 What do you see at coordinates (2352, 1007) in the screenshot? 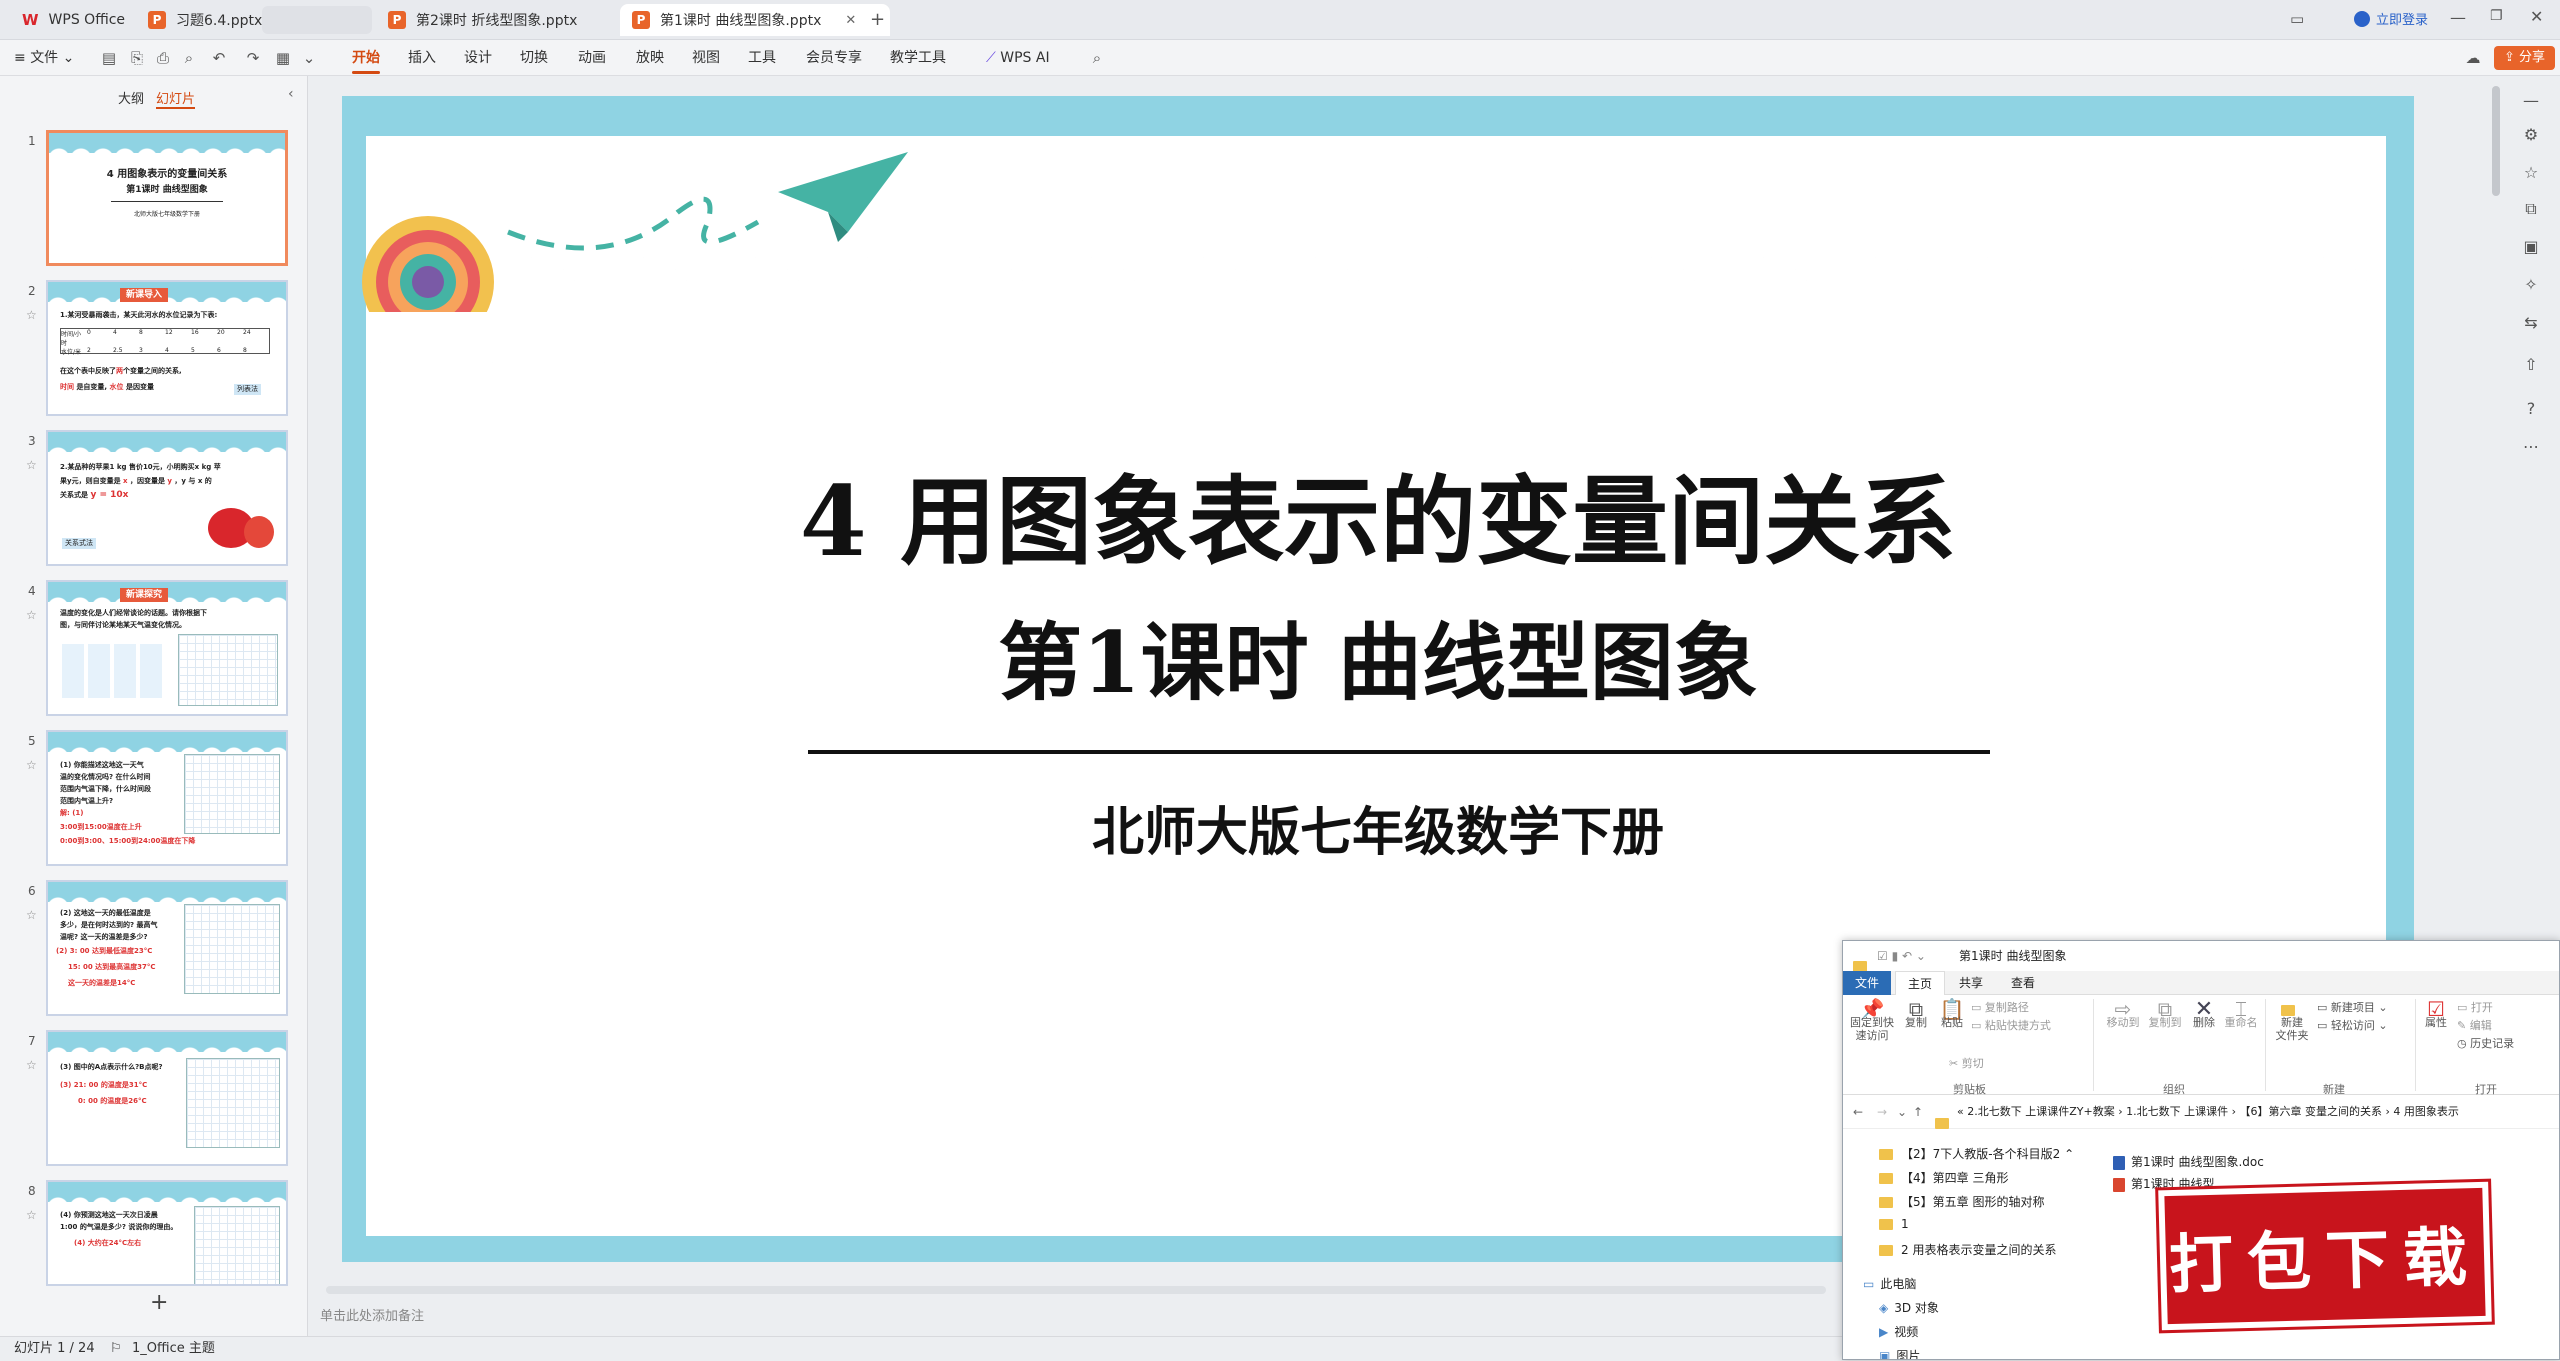
I see `new-item-button: ▭ 新建项目 ⌄` at bounding box center [2352, 1007].